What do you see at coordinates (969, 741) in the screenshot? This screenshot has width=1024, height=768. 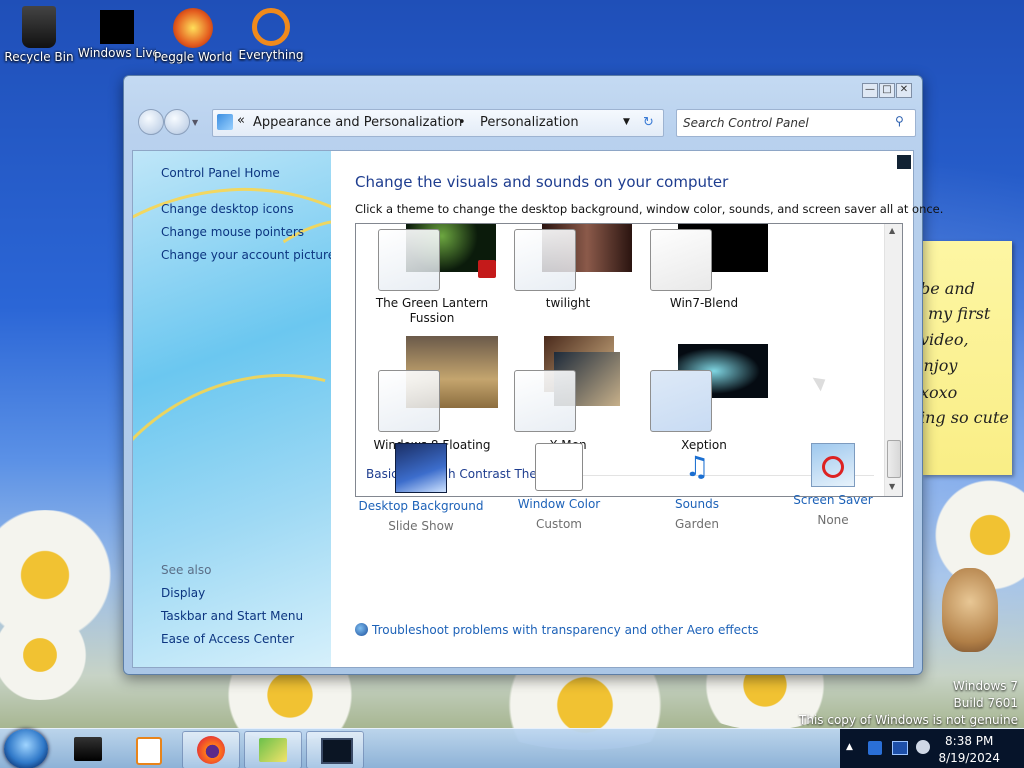 I see `clock-time: 8:38 PM` at bounding box center [969, 741].